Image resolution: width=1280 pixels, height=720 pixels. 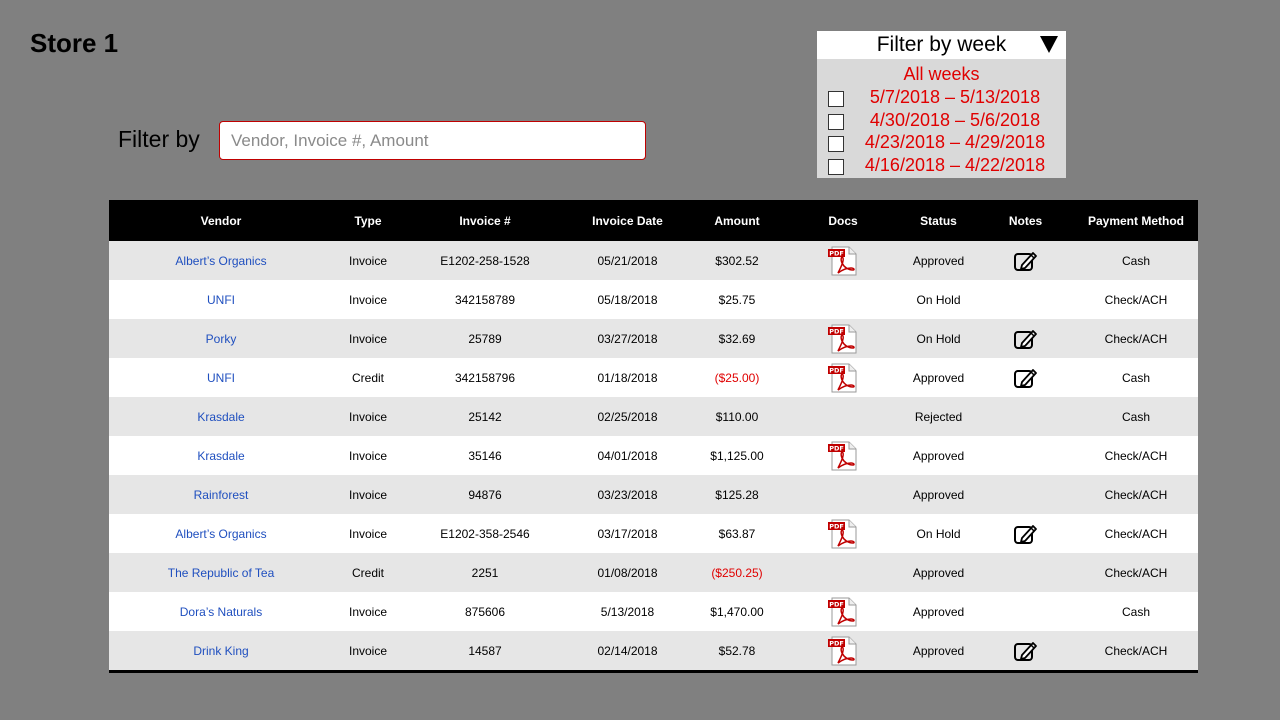 What do you see at coordinates (159, 139) in the screenshot?
I see `filter-label: Filter by` at bounding box center [159, 139].